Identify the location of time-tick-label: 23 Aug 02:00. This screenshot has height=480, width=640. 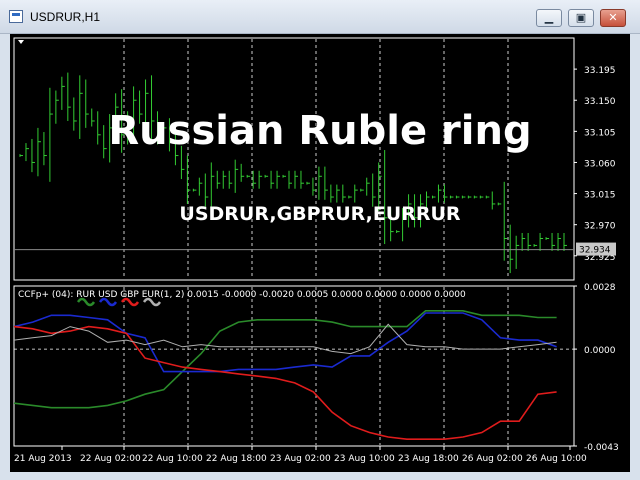
(300, 459).